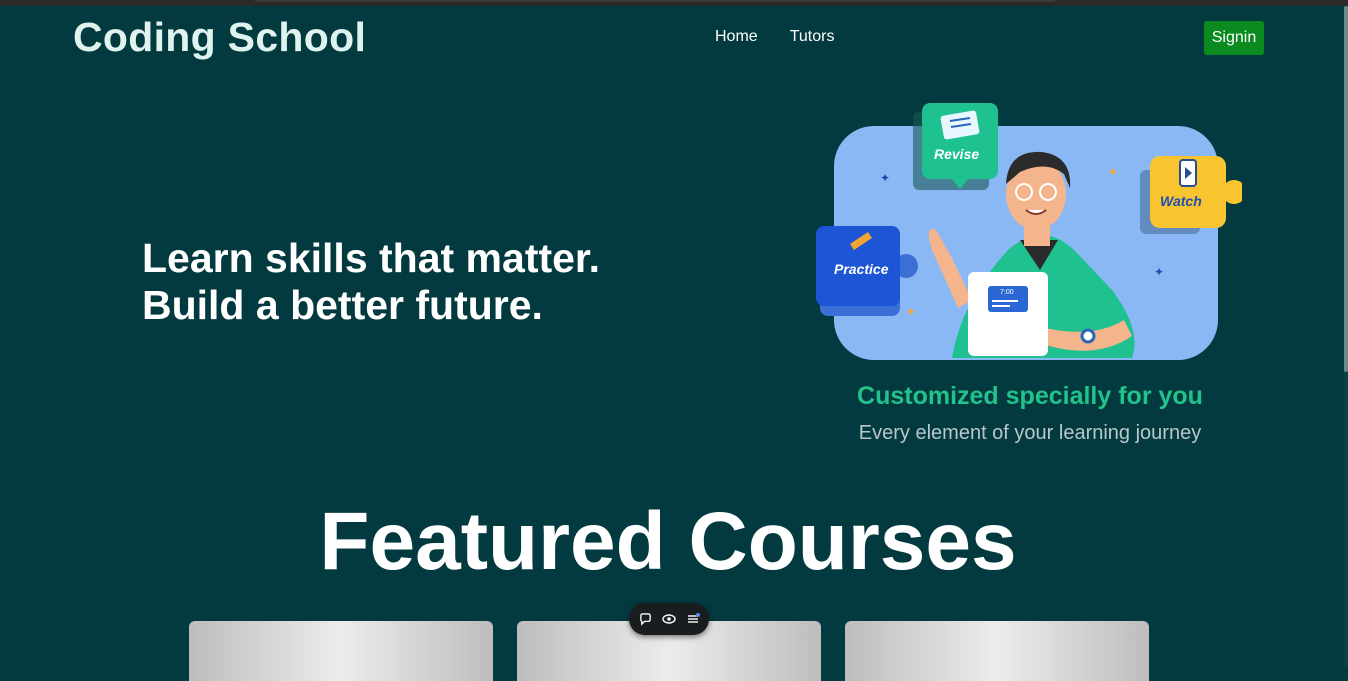  I want to click on nav-home-link: Home, so click(736, 37).